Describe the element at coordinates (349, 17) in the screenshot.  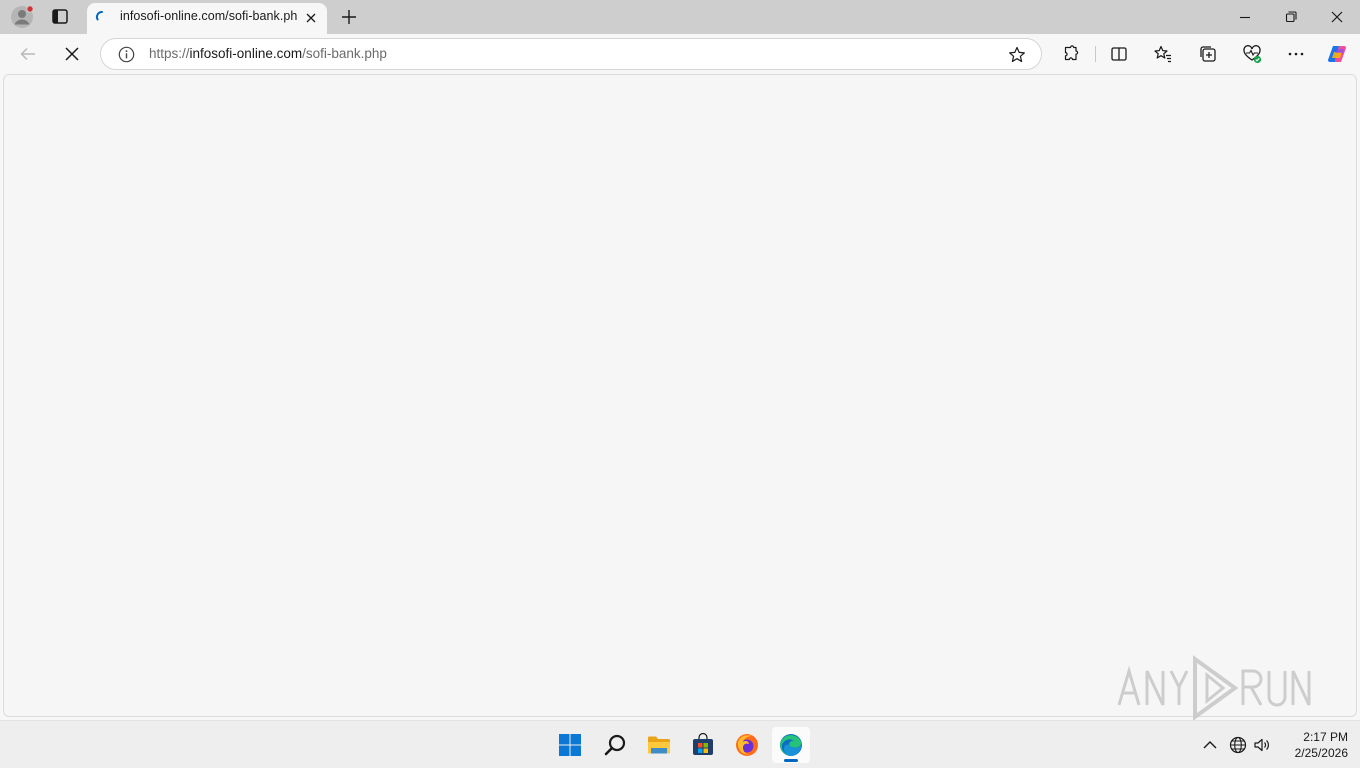
I see `new-tab-icon` at that location.